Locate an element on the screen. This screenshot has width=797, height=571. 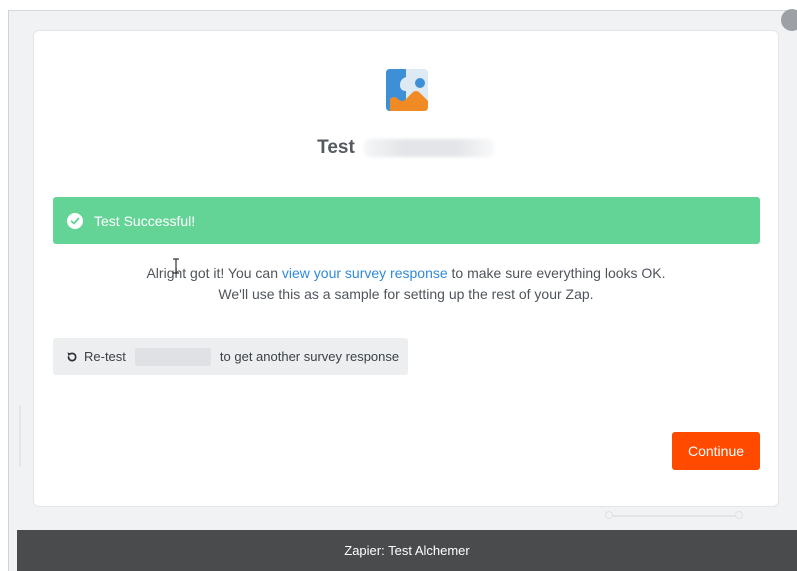
message-text: Alright got it! You can is located at coordinates (214, 273).